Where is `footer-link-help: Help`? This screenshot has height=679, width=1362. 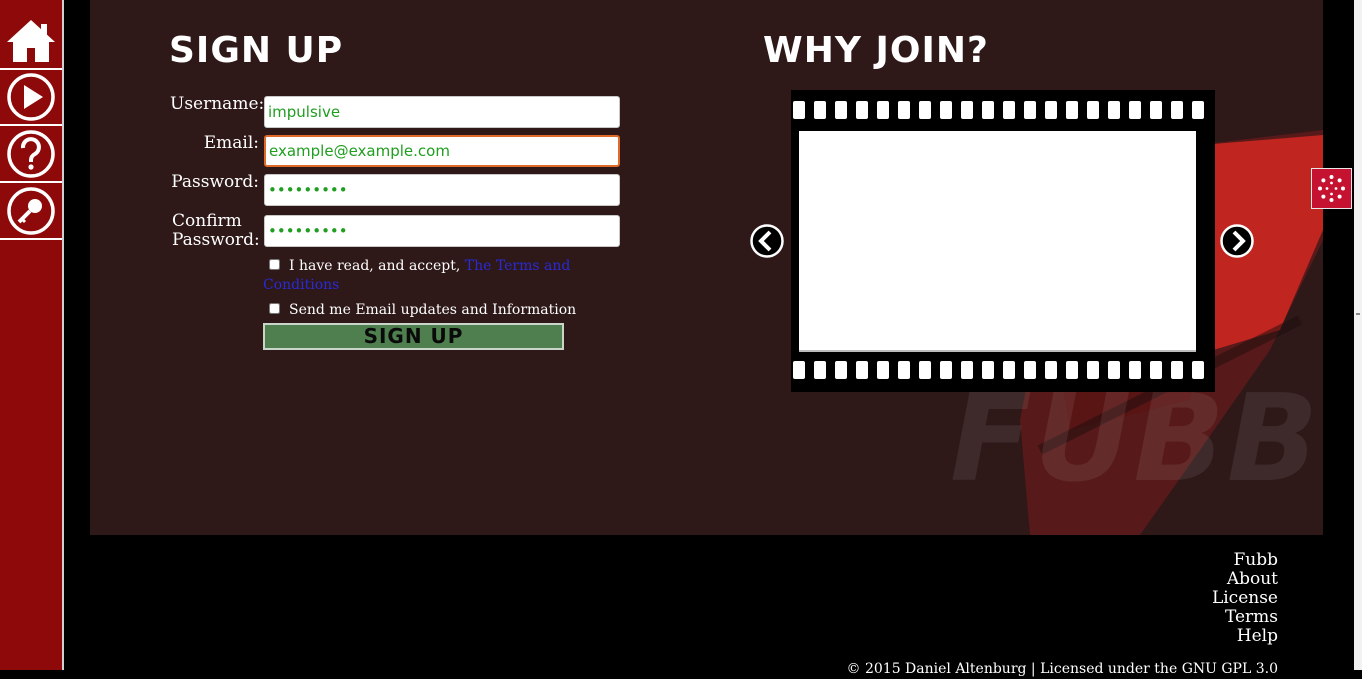
footer-link-help: Help is located at coordinates (1245, 636).